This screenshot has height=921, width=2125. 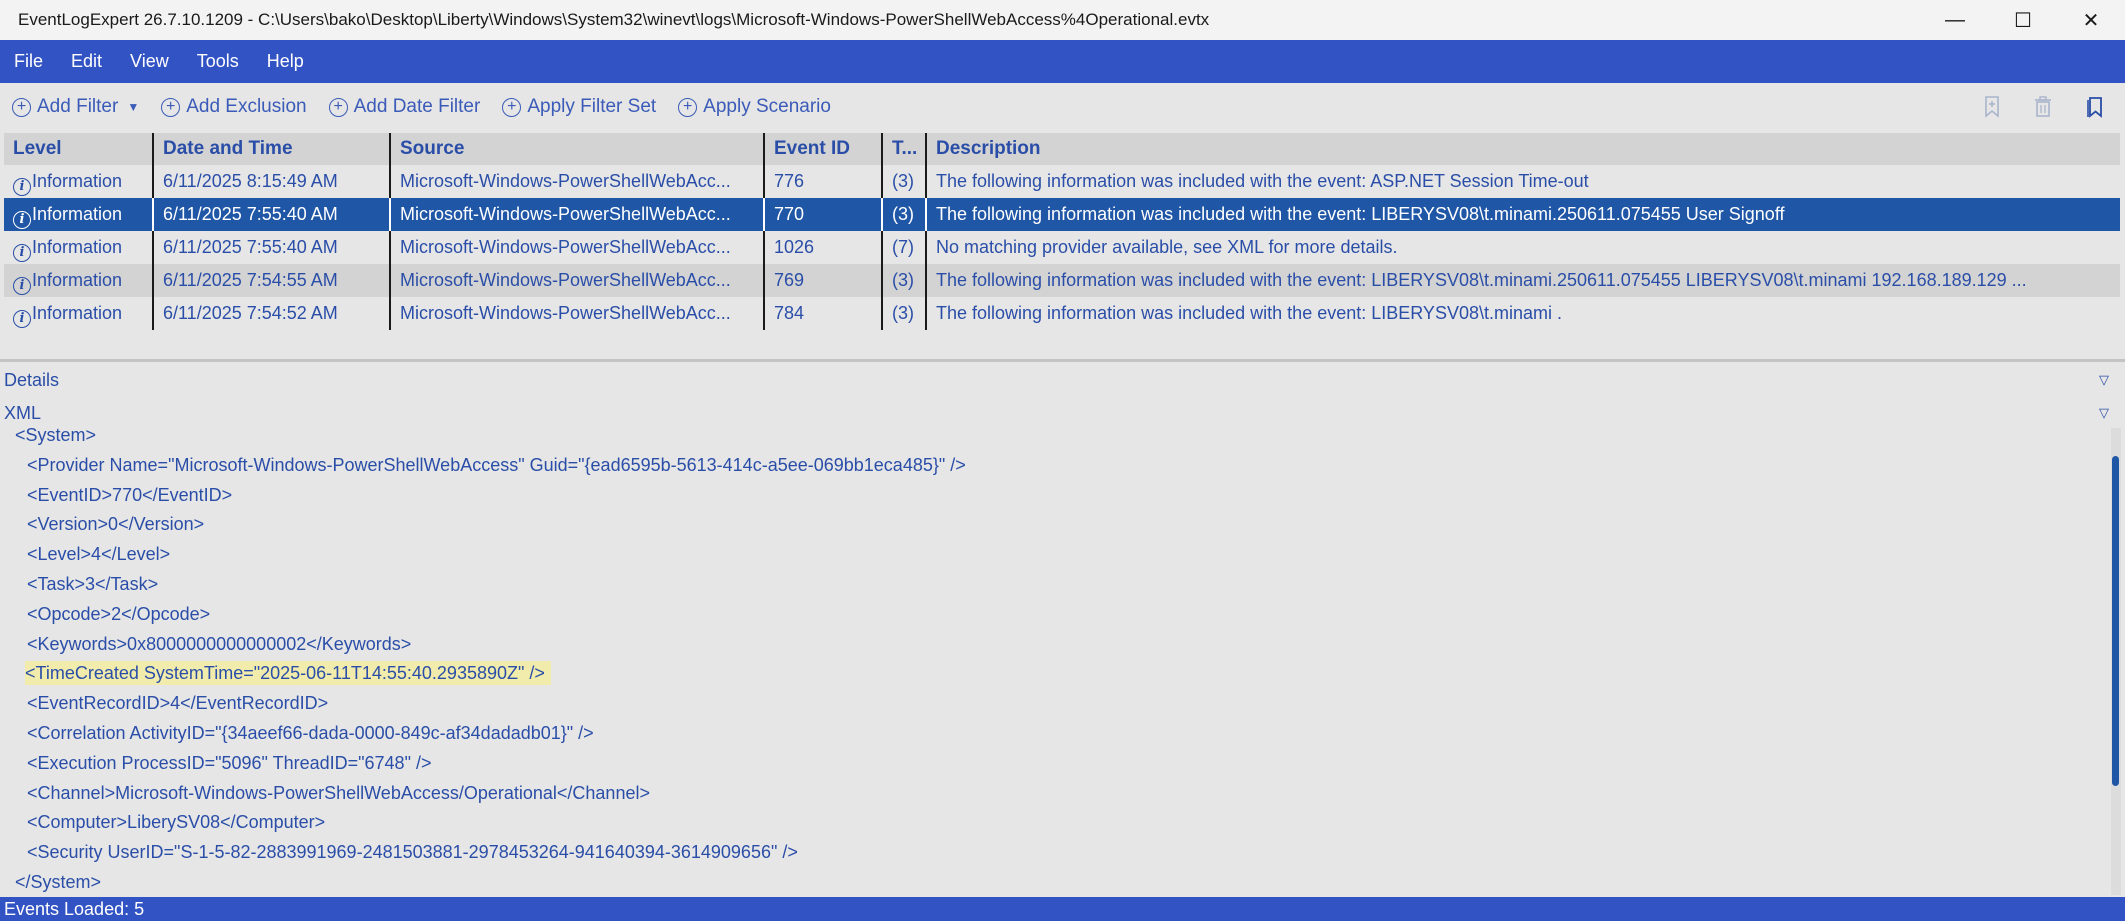 What do you see at coordinates (86, 61) in the screenshot?
I see `menu-edit: Edit` at bounding box center [86, 61].